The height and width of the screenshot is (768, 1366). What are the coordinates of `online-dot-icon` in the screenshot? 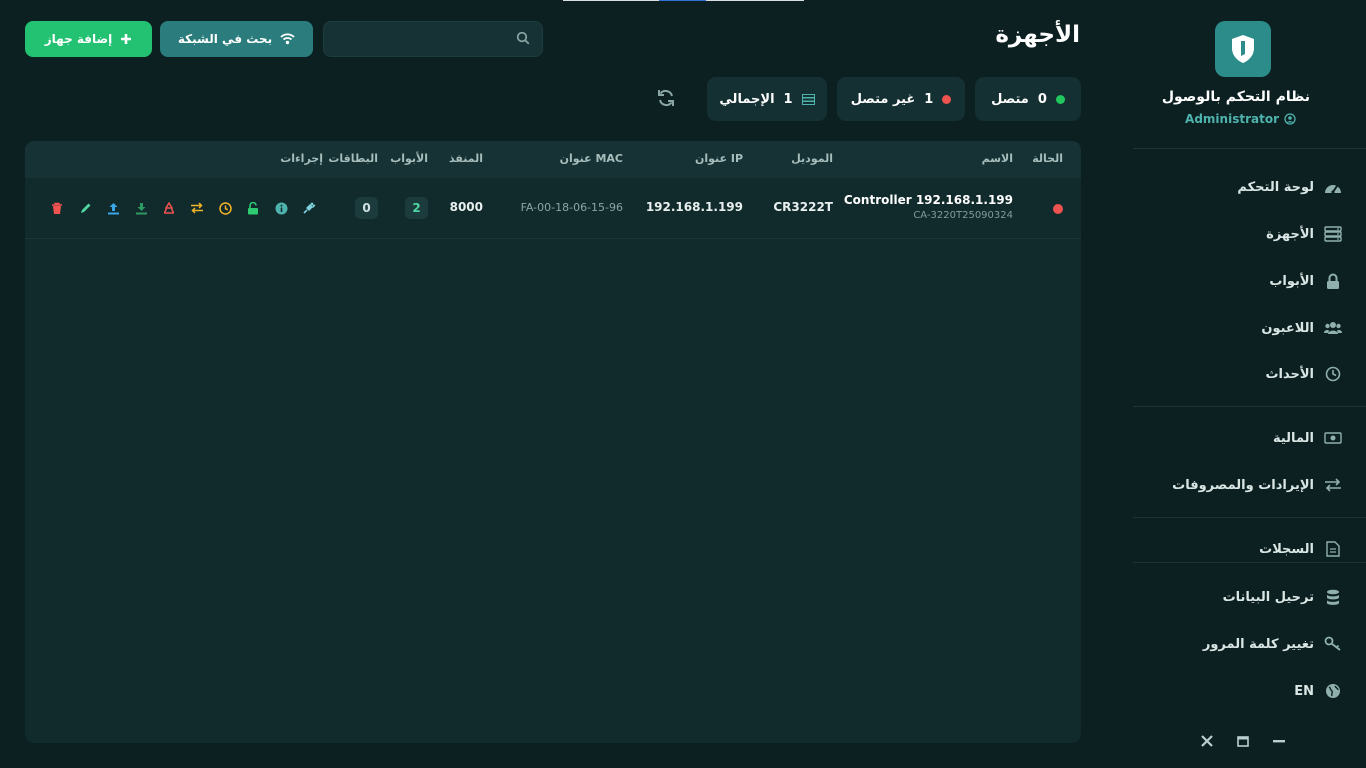 It's located at (1060, 99).